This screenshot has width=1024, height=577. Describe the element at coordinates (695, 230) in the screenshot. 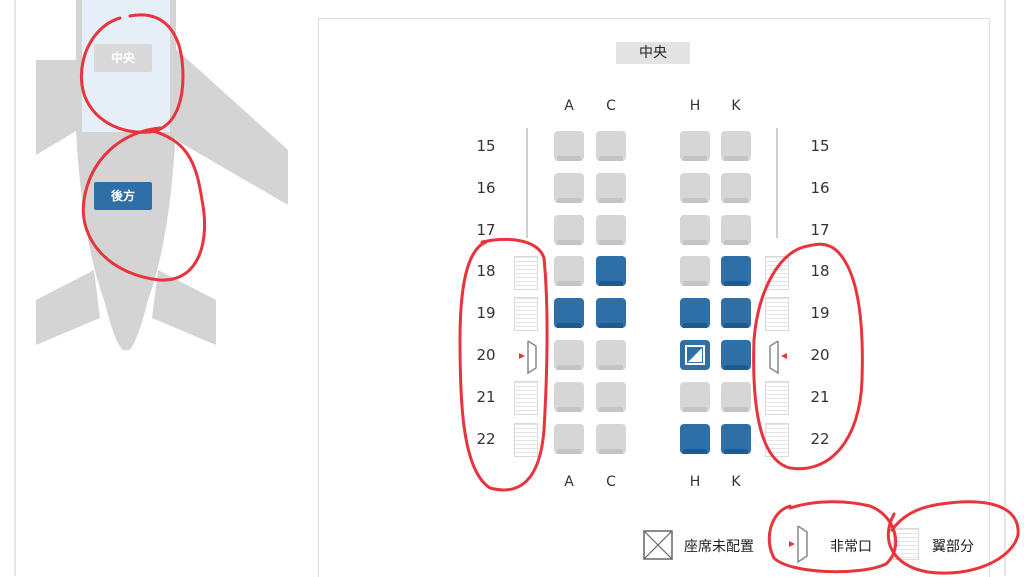

I see `seat-17H` at that location.